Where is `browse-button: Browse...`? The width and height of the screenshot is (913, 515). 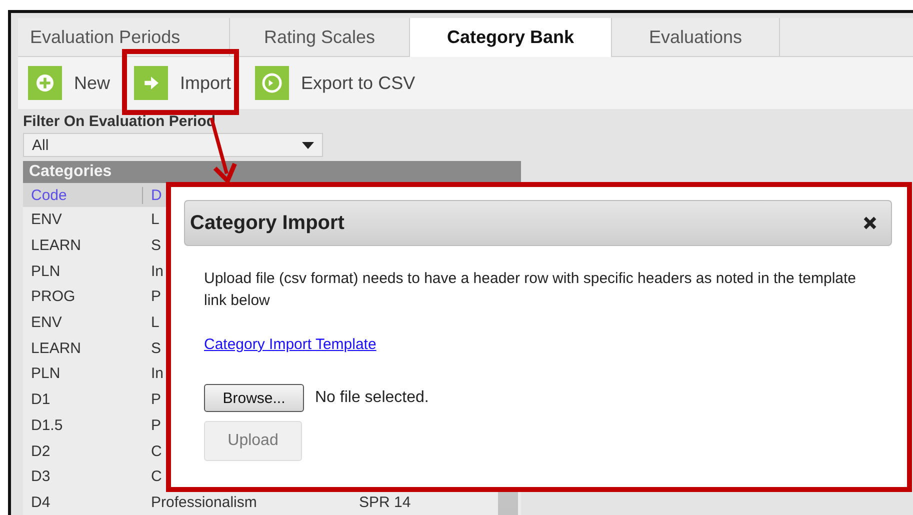 browse-button: Browse... is located at coordinates (254, 398).